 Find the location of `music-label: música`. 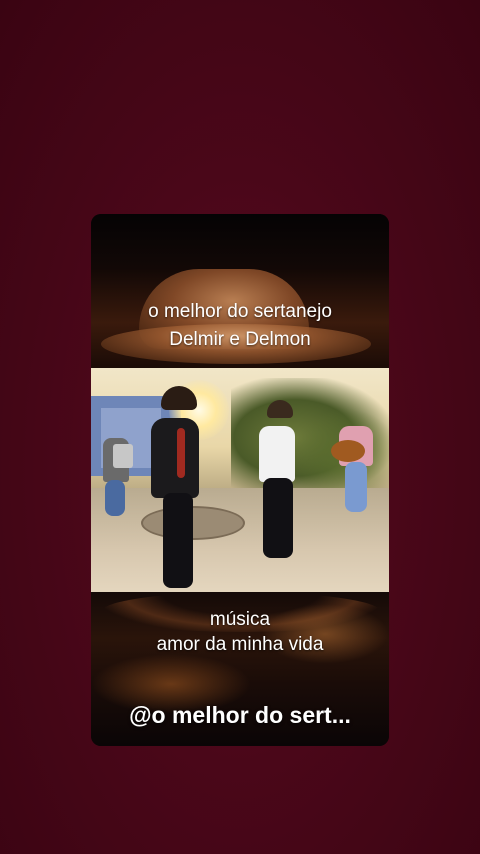

music-label: música is located at coordinates (240, 619).